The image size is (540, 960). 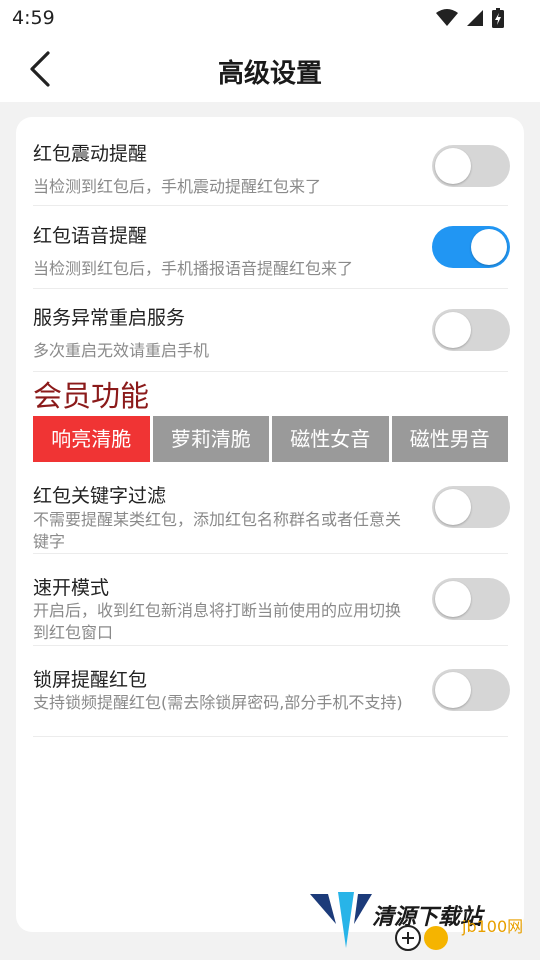 I want to click on setting-description: 支持锁频提醒红包(需去除锁屏密码,部分手机不支持), so click(x=218, y=702).